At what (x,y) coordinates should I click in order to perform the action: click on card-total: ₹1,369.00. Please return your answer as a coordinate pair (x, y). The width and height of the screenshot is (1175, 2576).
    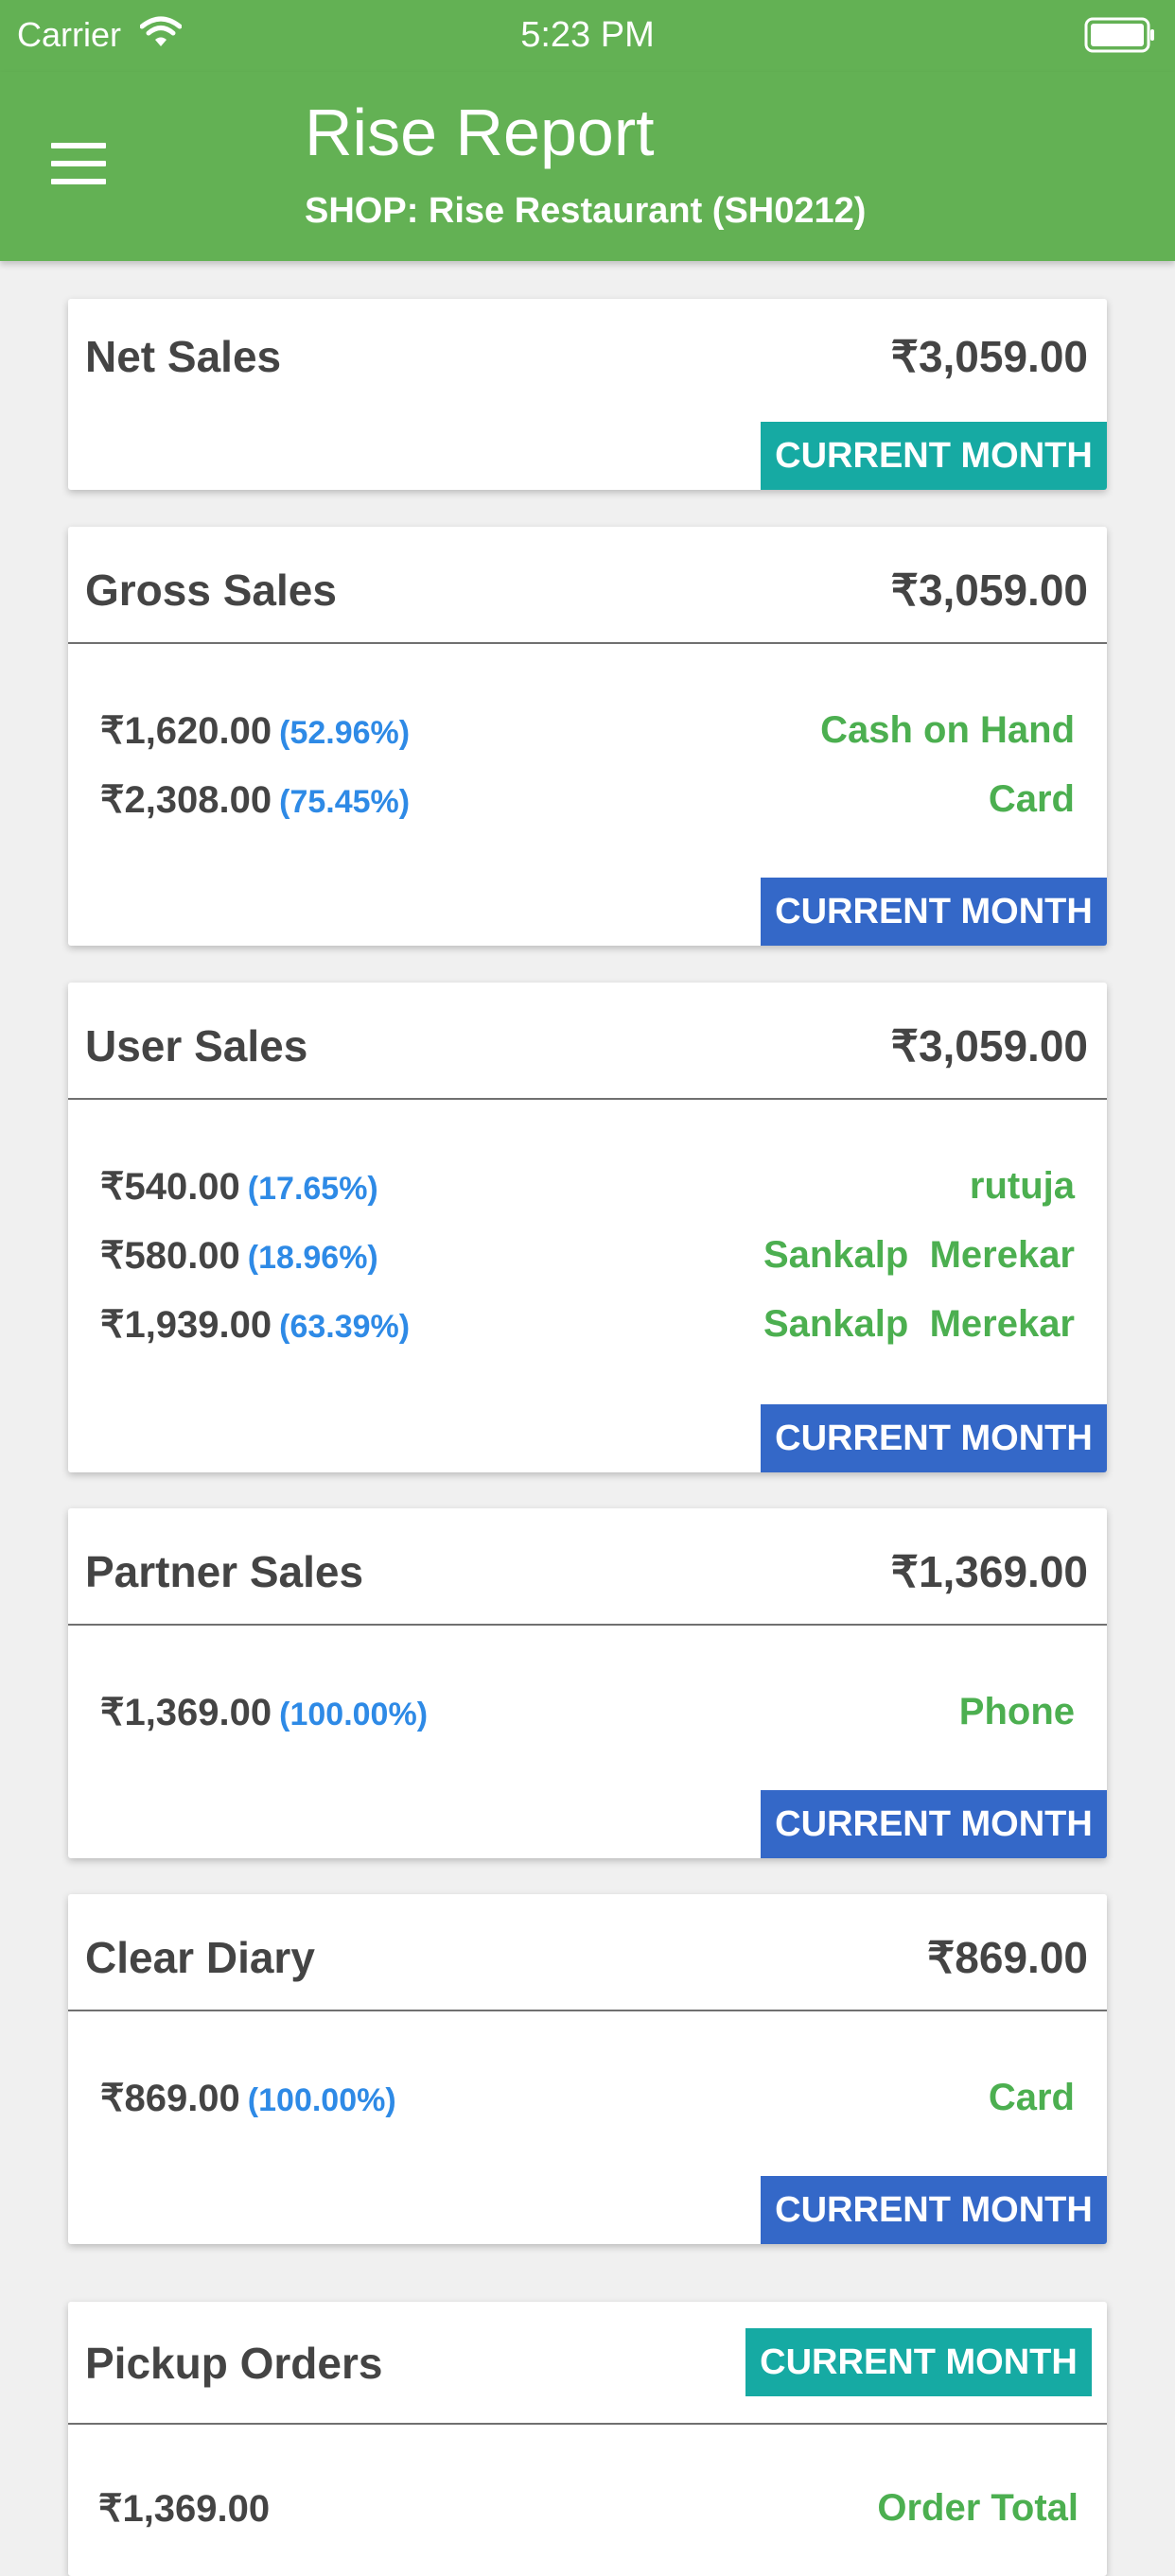
    Looking at the image, I should click on (989, 1571).